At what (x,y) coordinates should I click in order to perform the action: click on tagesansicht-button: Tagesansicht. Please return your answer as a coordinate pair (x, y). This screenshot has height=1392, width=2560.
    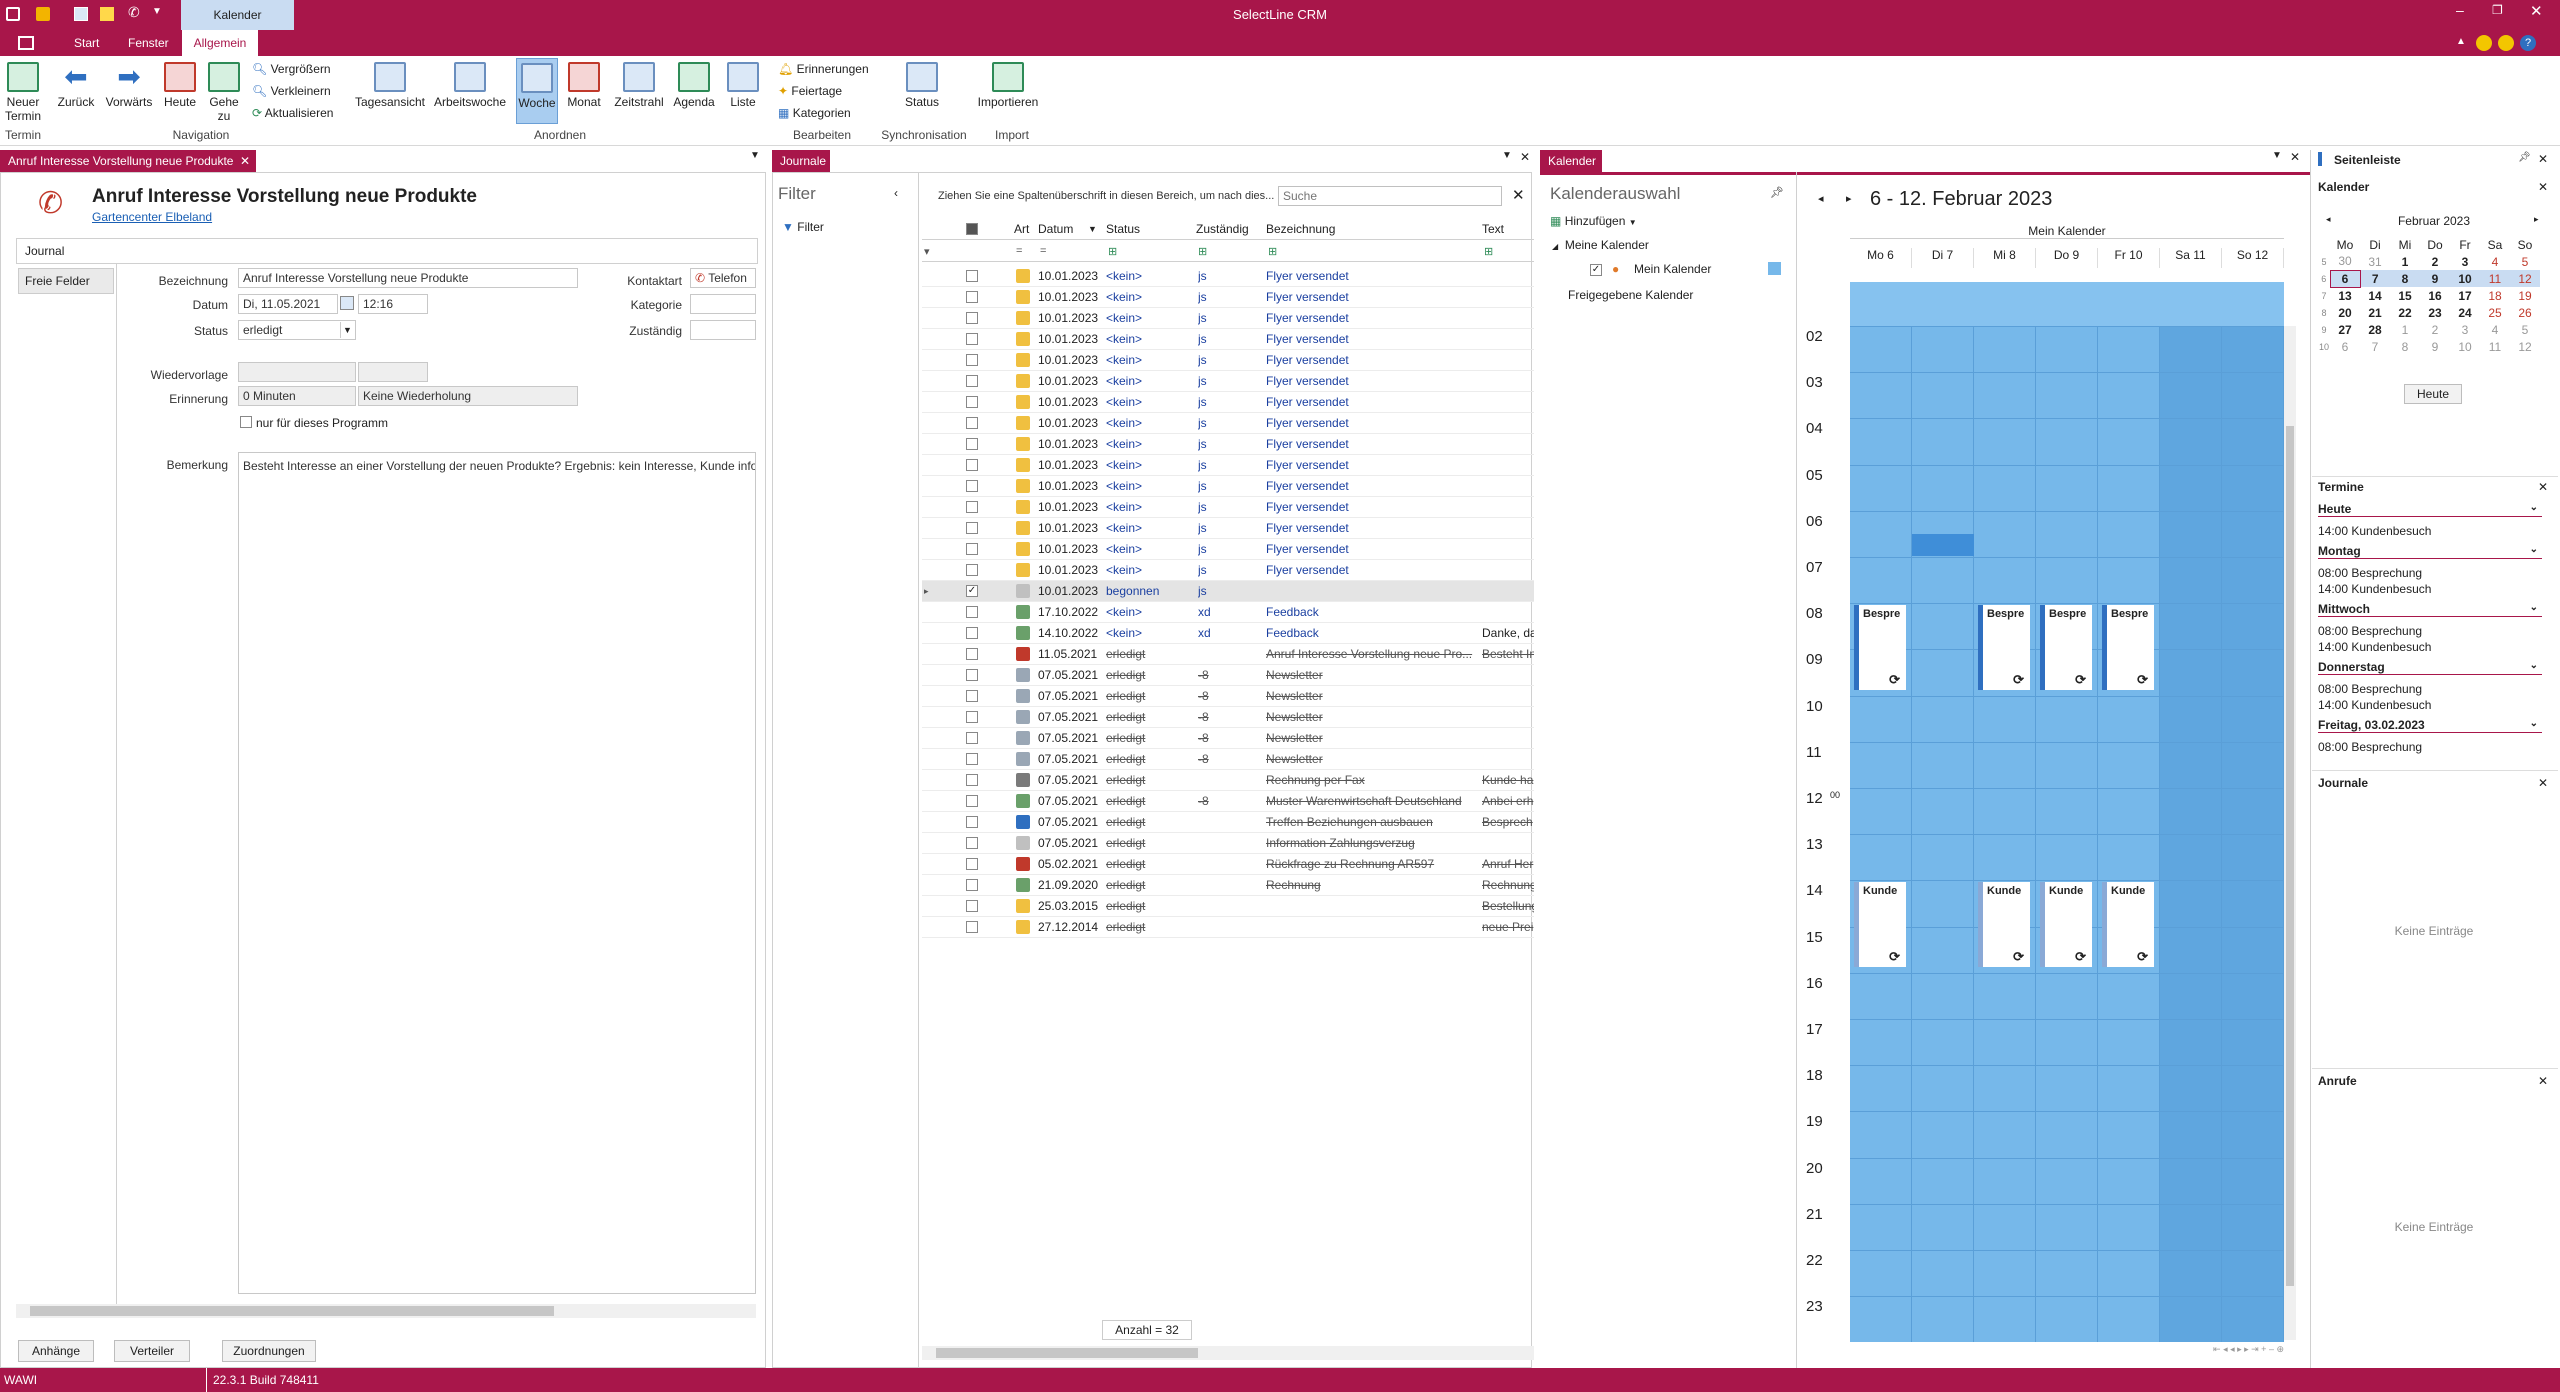
    Looking at the image, I should click on (390, 85).